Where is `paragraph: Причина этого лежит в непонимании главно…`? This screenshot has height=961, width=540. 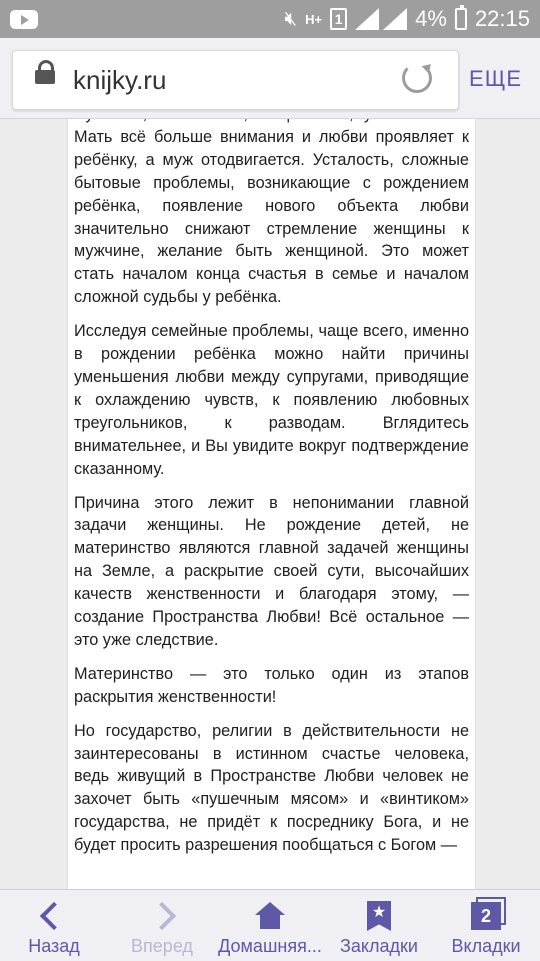
paragraph: Причина этого лежит в непонимании главно… is located at coordinates (271, 571).